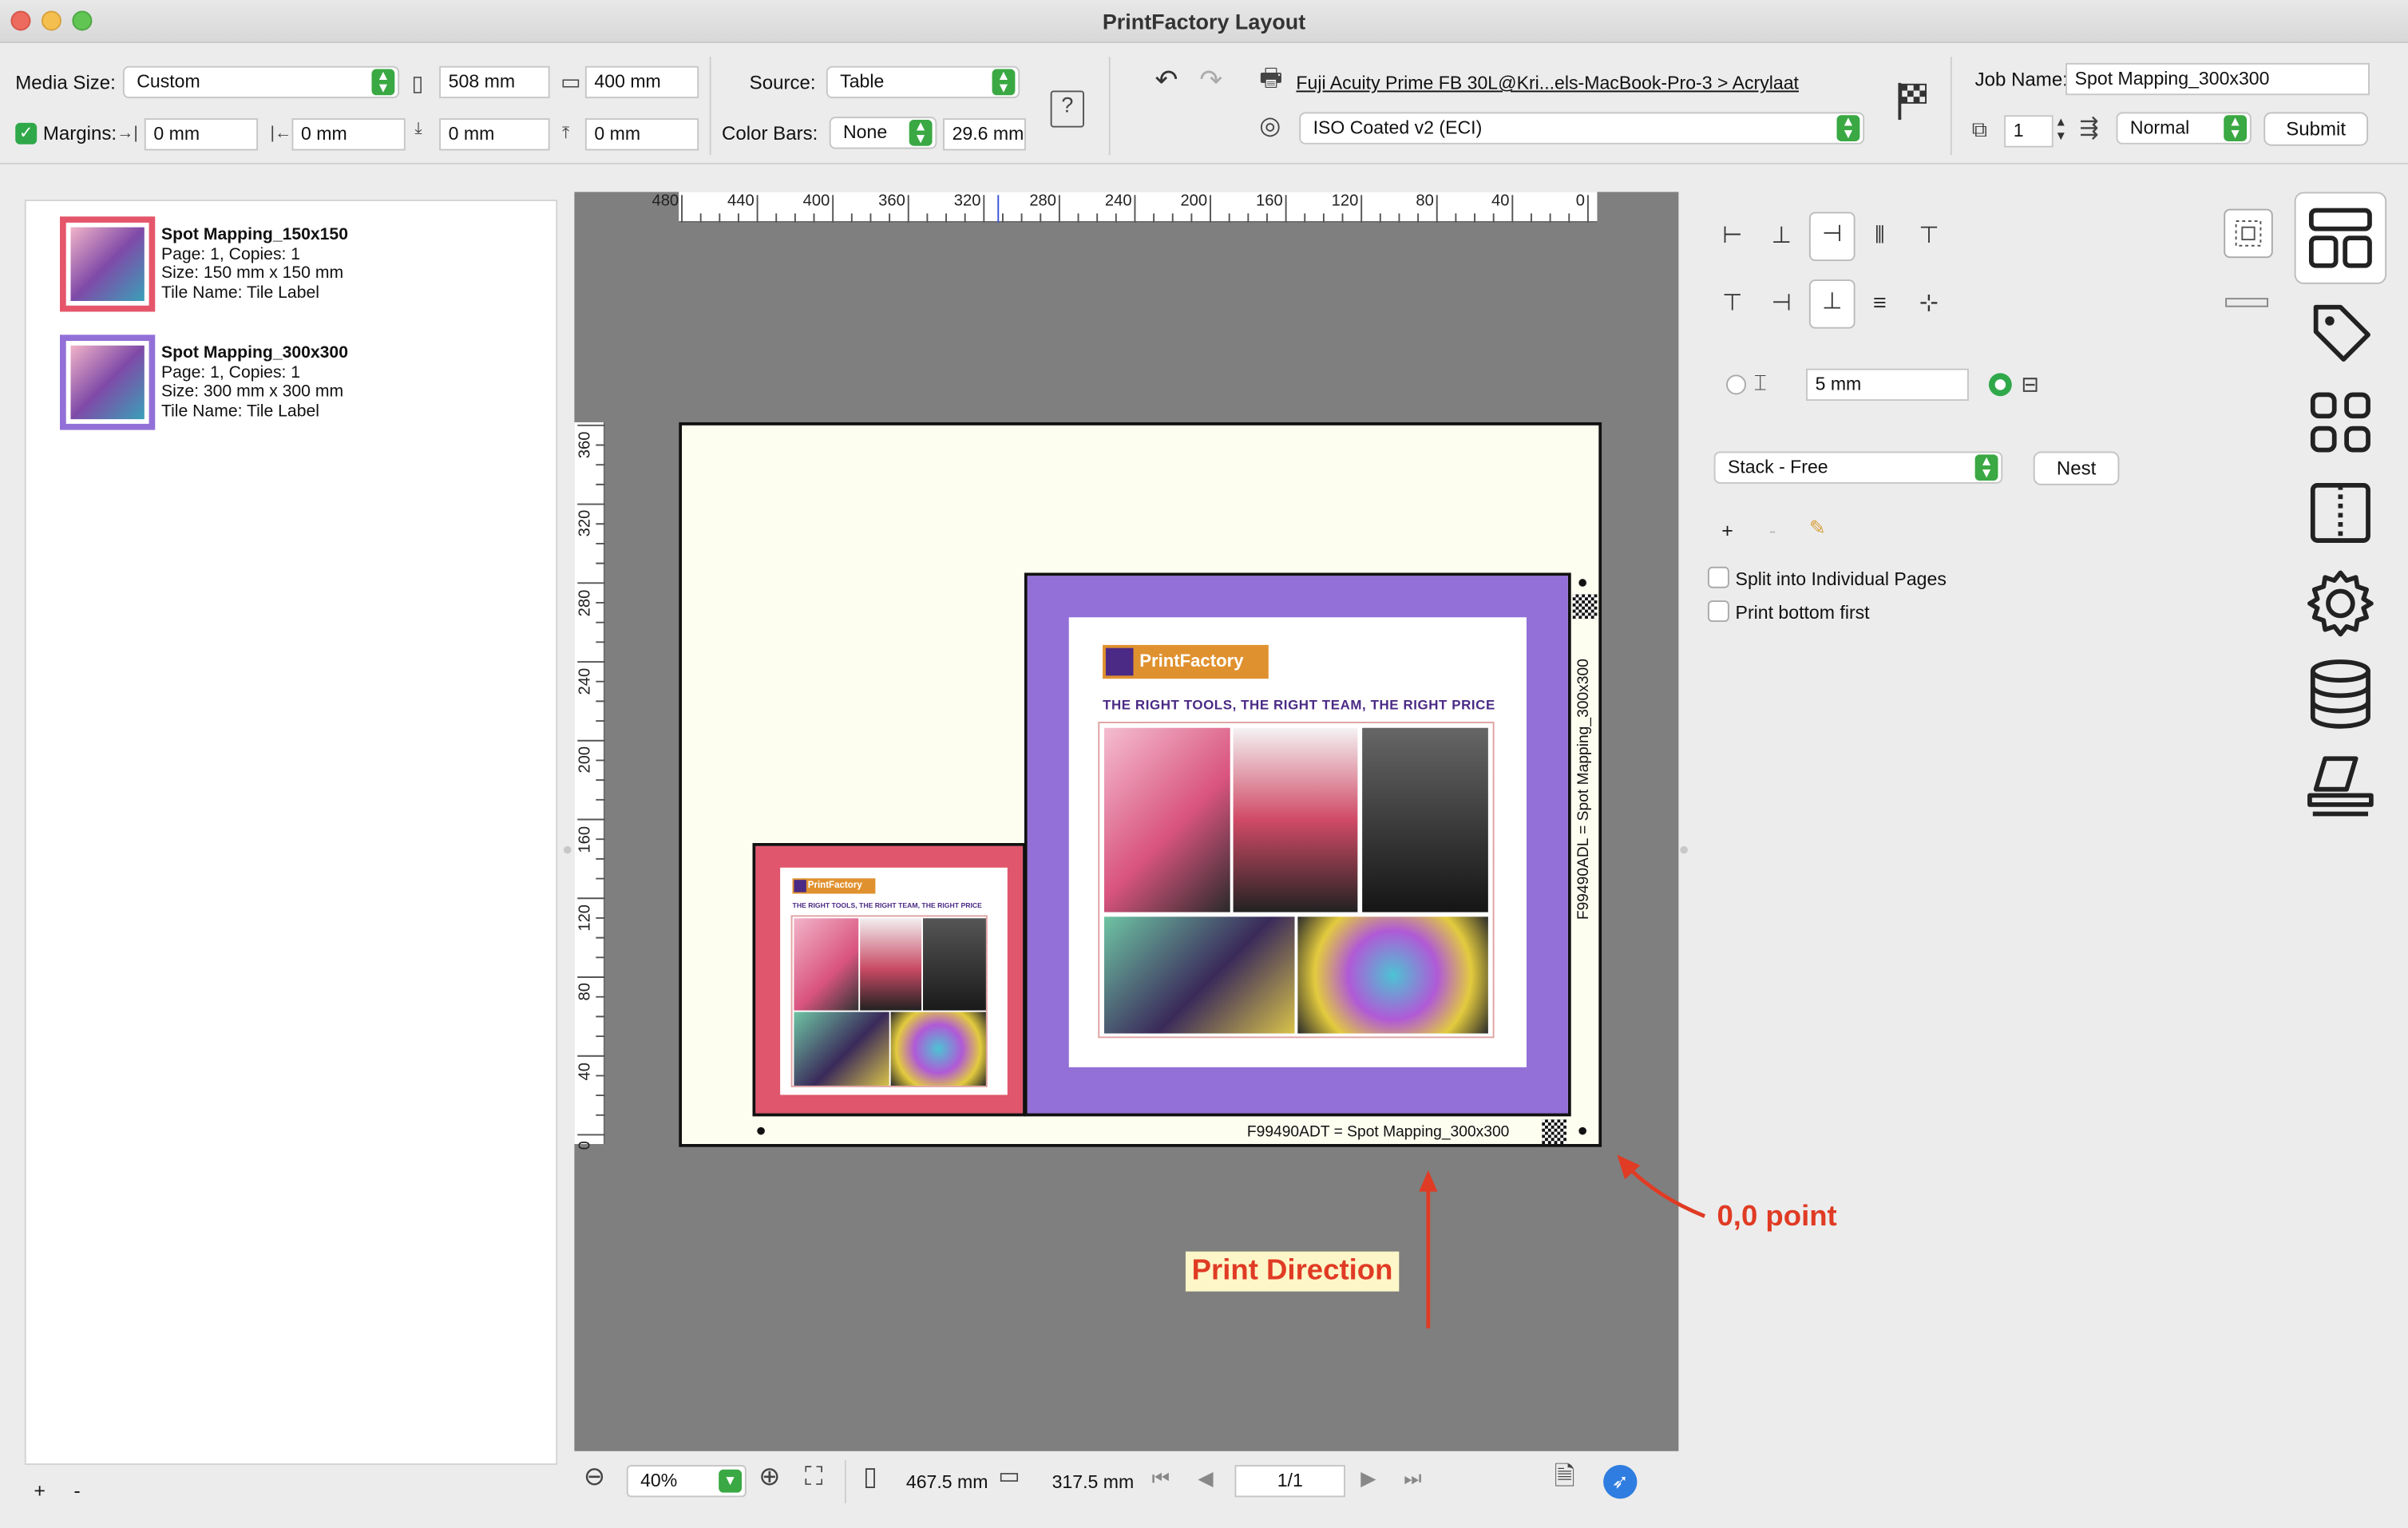 The image size is (2408, 1528). Describe the element at coordinates (845, 1482) in the screenshot. I see `divider` at that location.